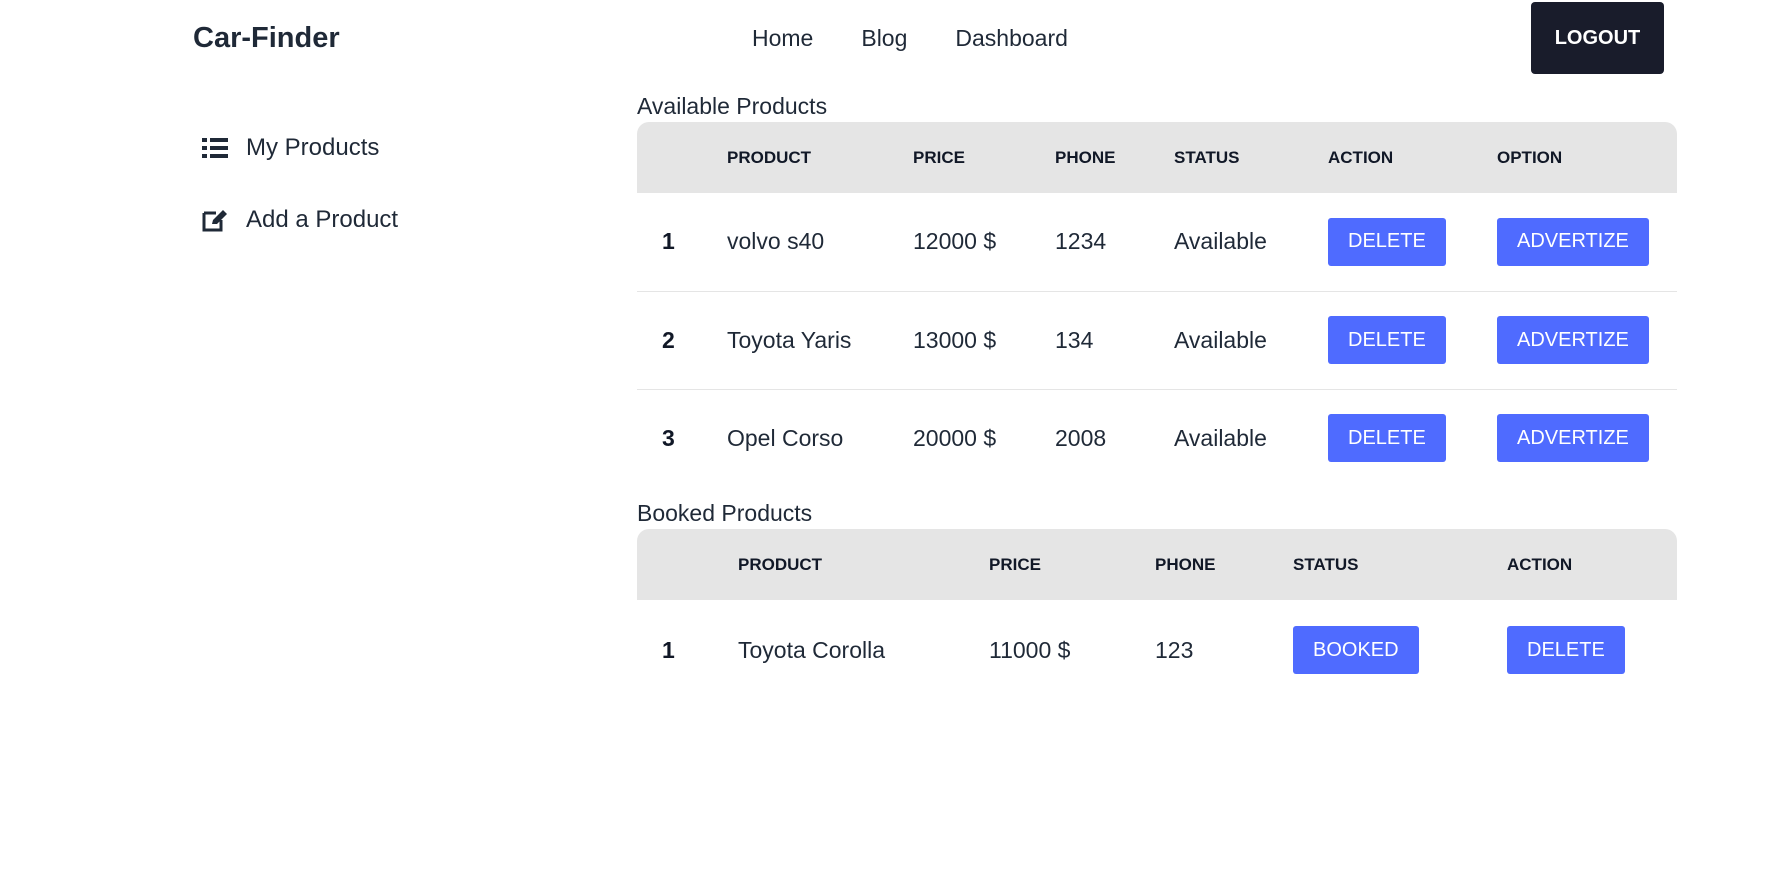 This screenshot has height=883, width=1787. Describe the element at coordinates (955, 437) in the screenshot. I see `product-price: 20000 $` at that location.